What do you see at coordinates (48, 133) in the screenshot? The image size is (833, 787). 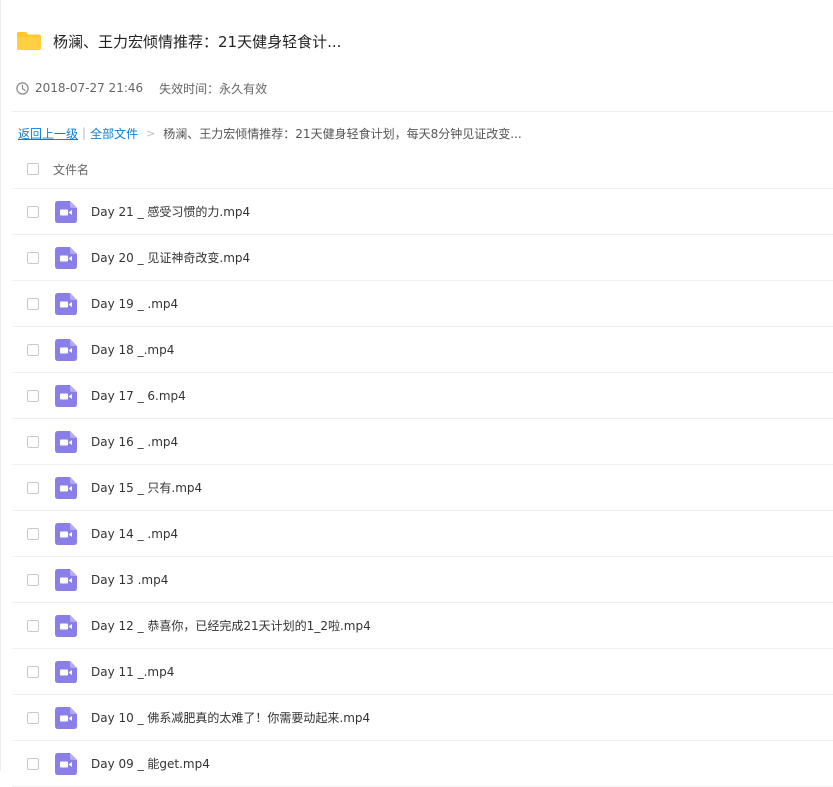 I see `back-link: 返回上一级` at bounding box center [48, 133].